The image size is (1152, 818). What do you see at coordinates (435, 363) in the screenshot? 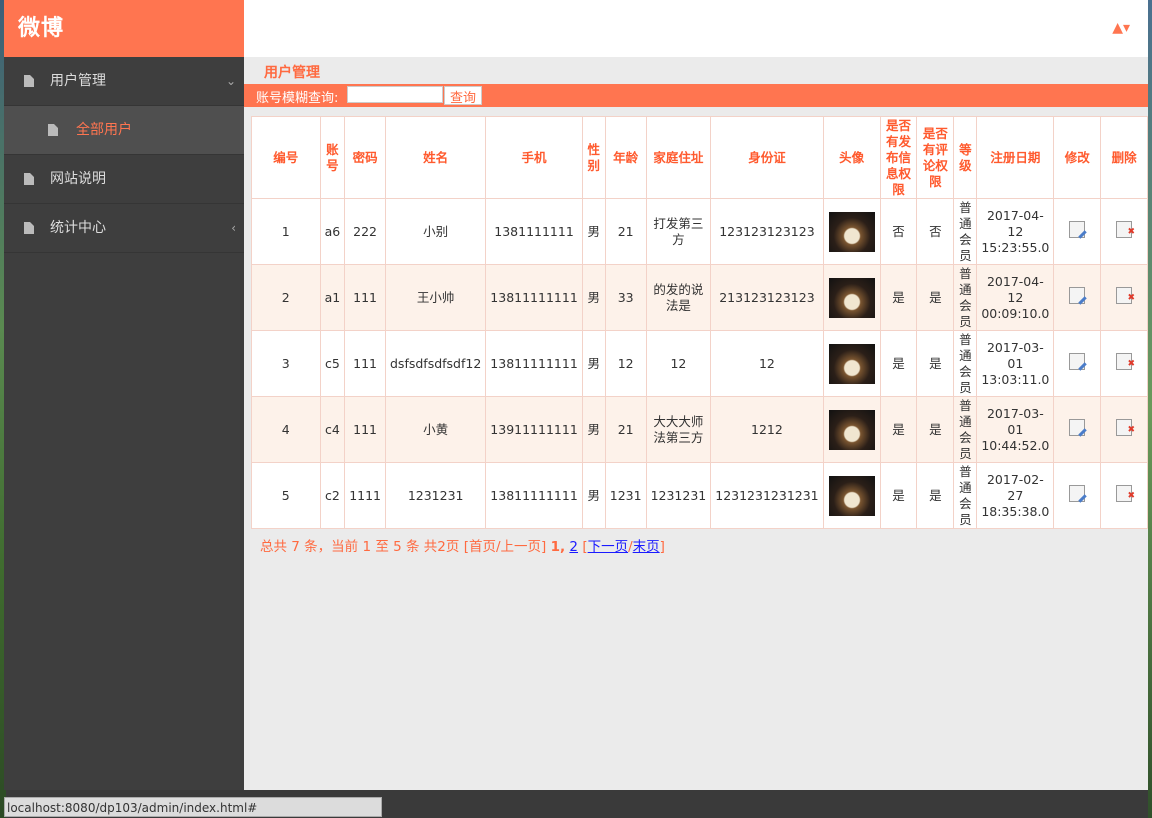
I see `cell-name: dsfsdfsdfsdf12` at bounding box center [435, 363].